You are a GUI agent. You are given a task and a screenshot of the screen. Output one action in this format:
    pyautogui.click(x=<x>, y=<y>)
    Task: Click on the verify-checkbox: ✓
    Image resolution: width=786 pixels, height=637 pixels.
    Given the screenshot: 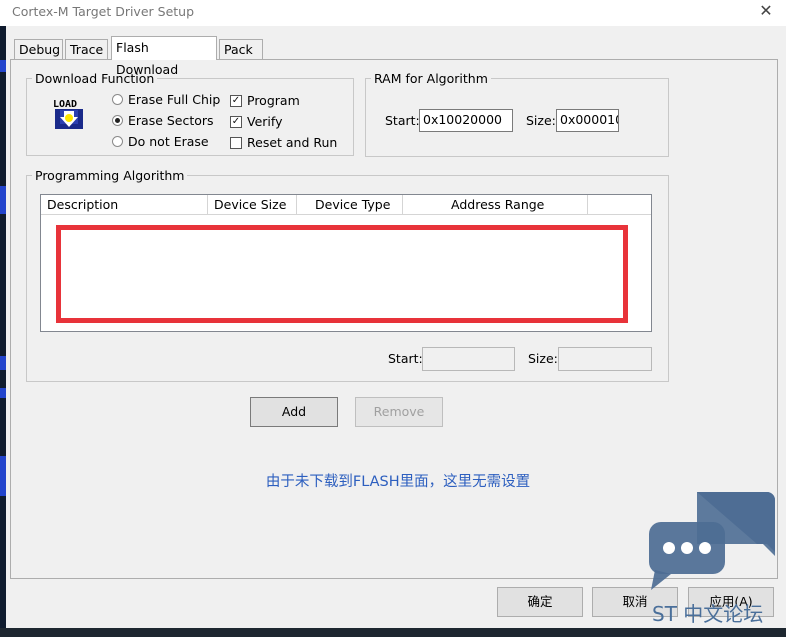 What is the action you would take?
    pyautogui.click(x=236, y=122)
    